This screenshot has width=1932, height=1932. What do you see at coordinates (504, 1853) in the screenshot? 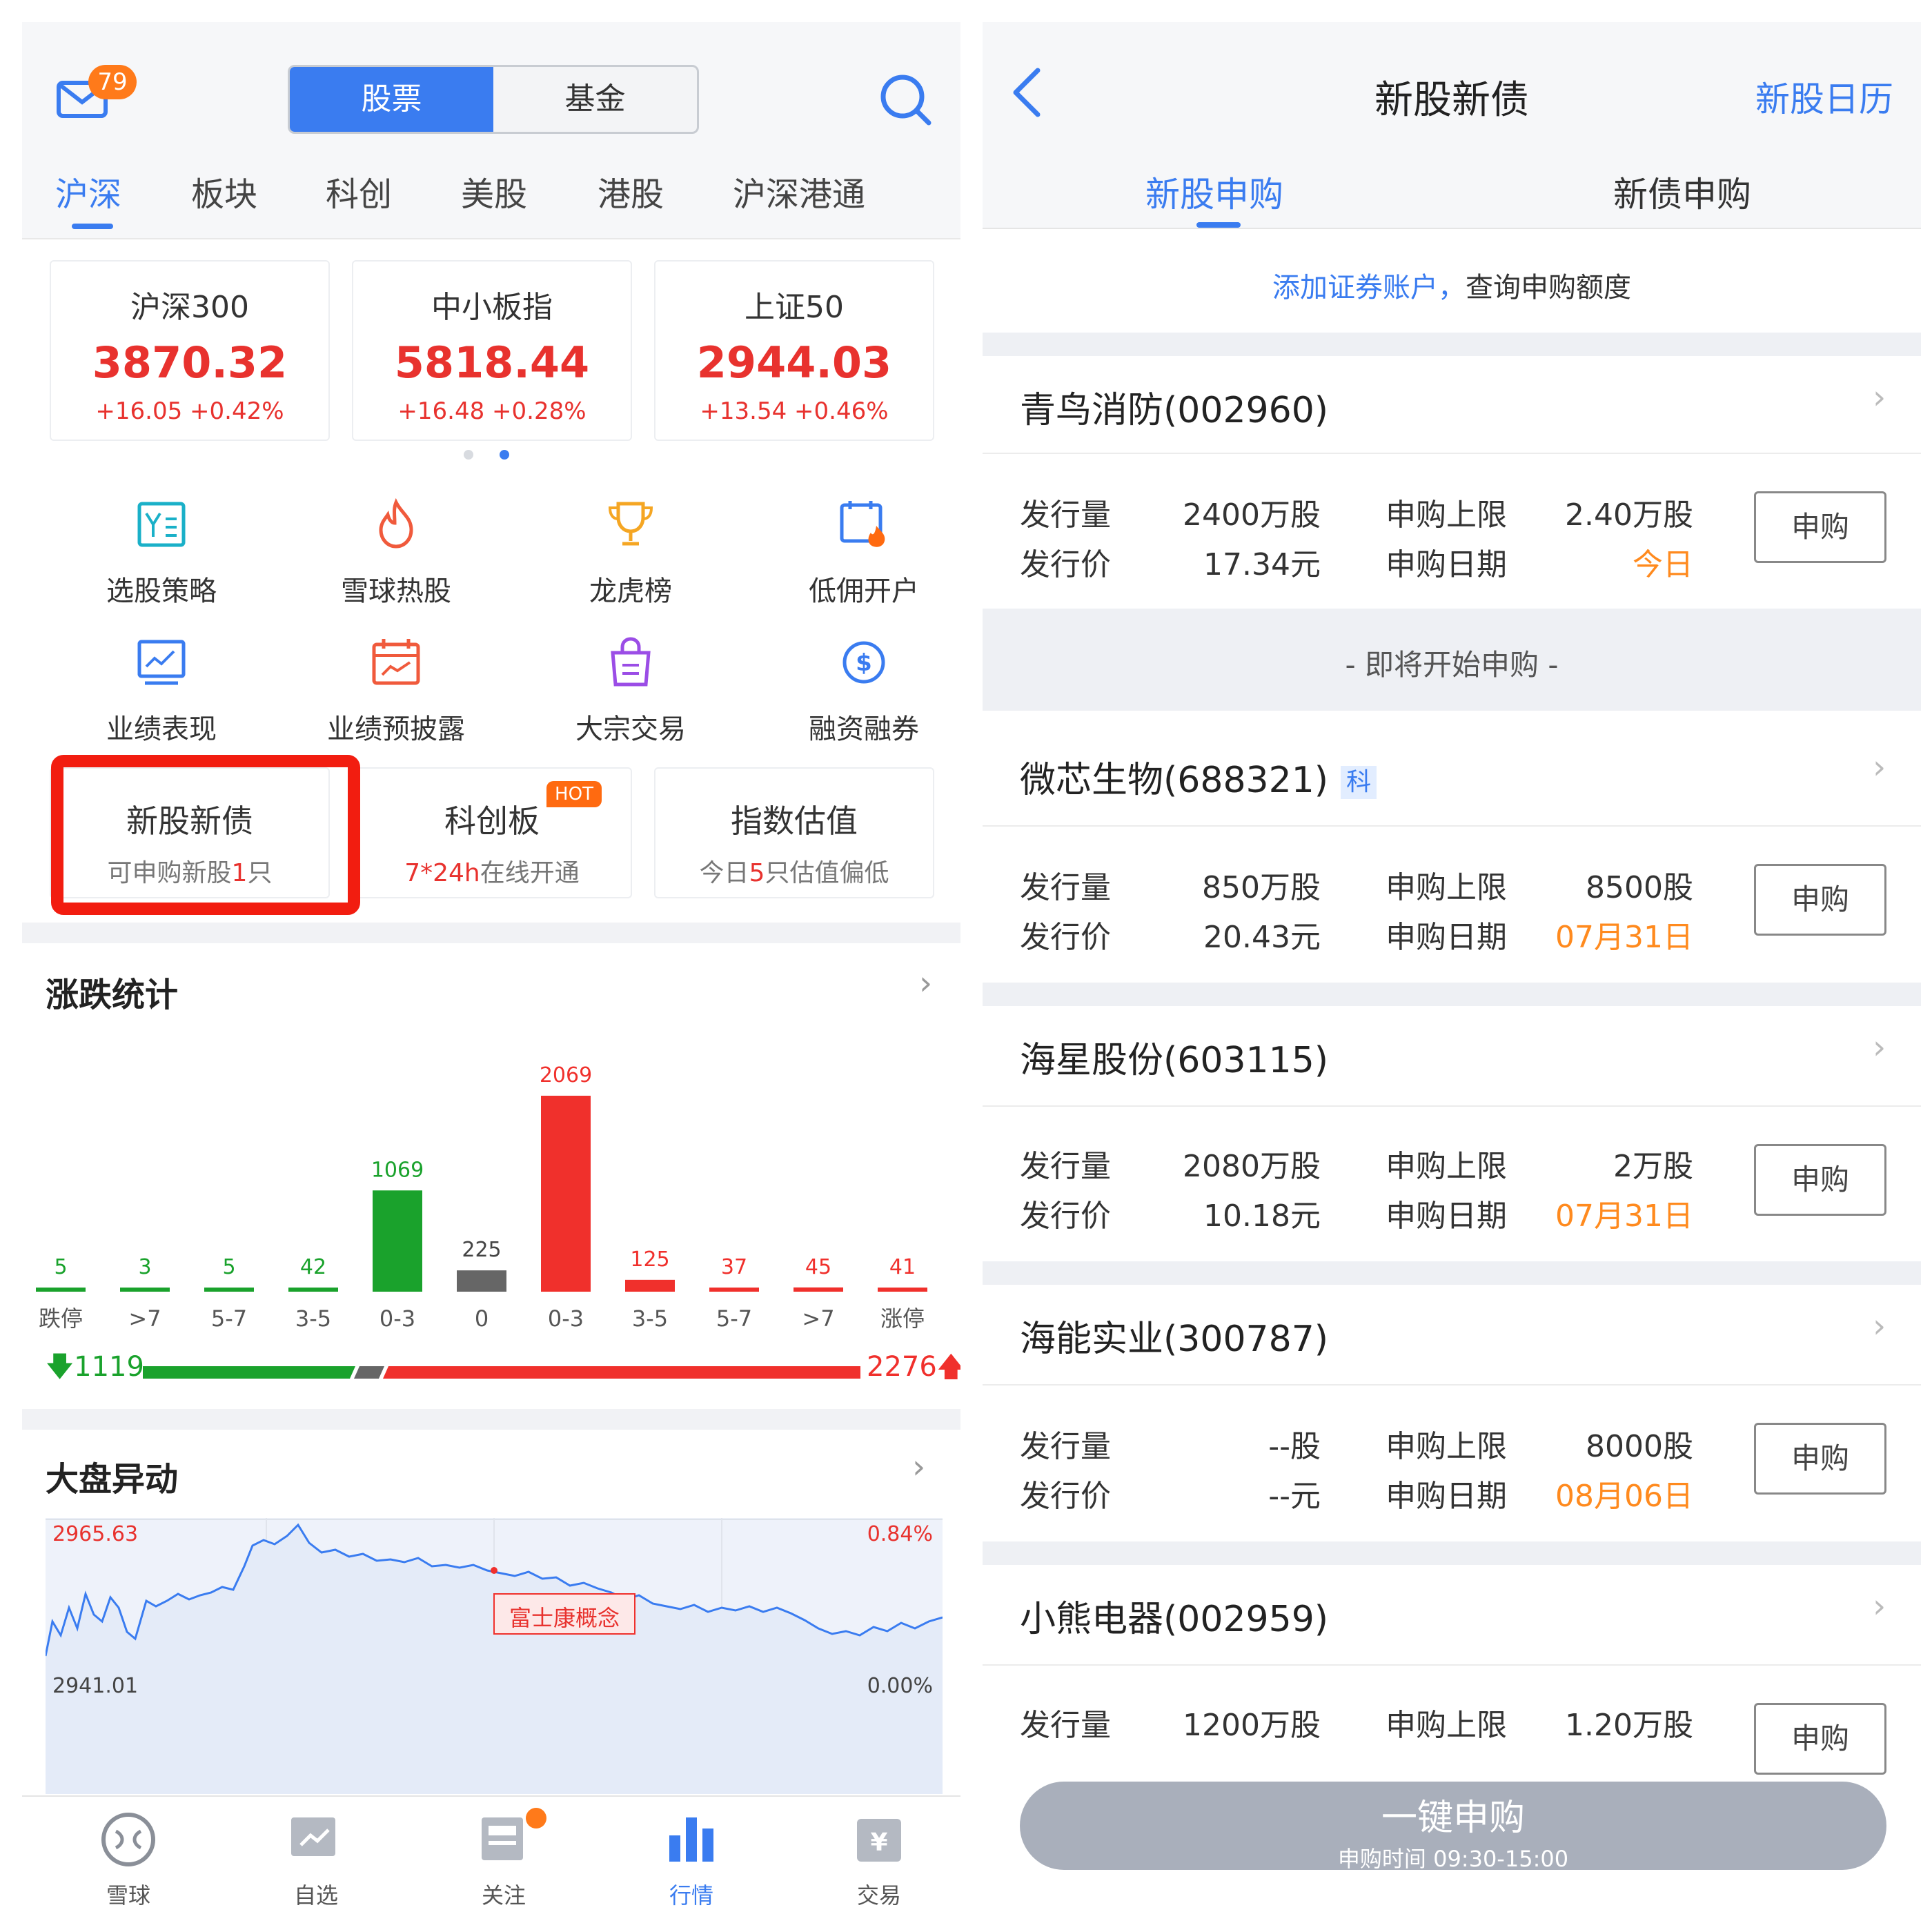
I see `nav-follow: 关注` at bounding box center [504, 1853].